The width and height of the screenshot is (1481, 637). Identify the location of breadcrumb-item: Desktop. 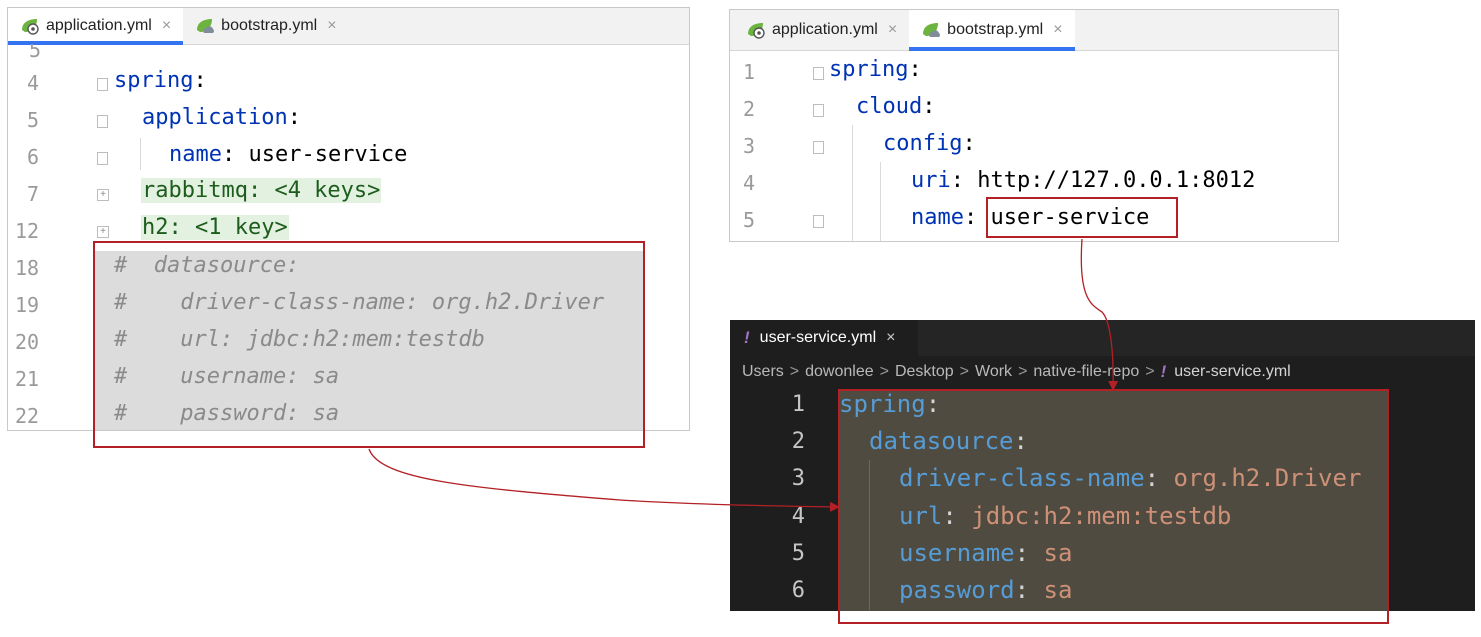
(924, 372).